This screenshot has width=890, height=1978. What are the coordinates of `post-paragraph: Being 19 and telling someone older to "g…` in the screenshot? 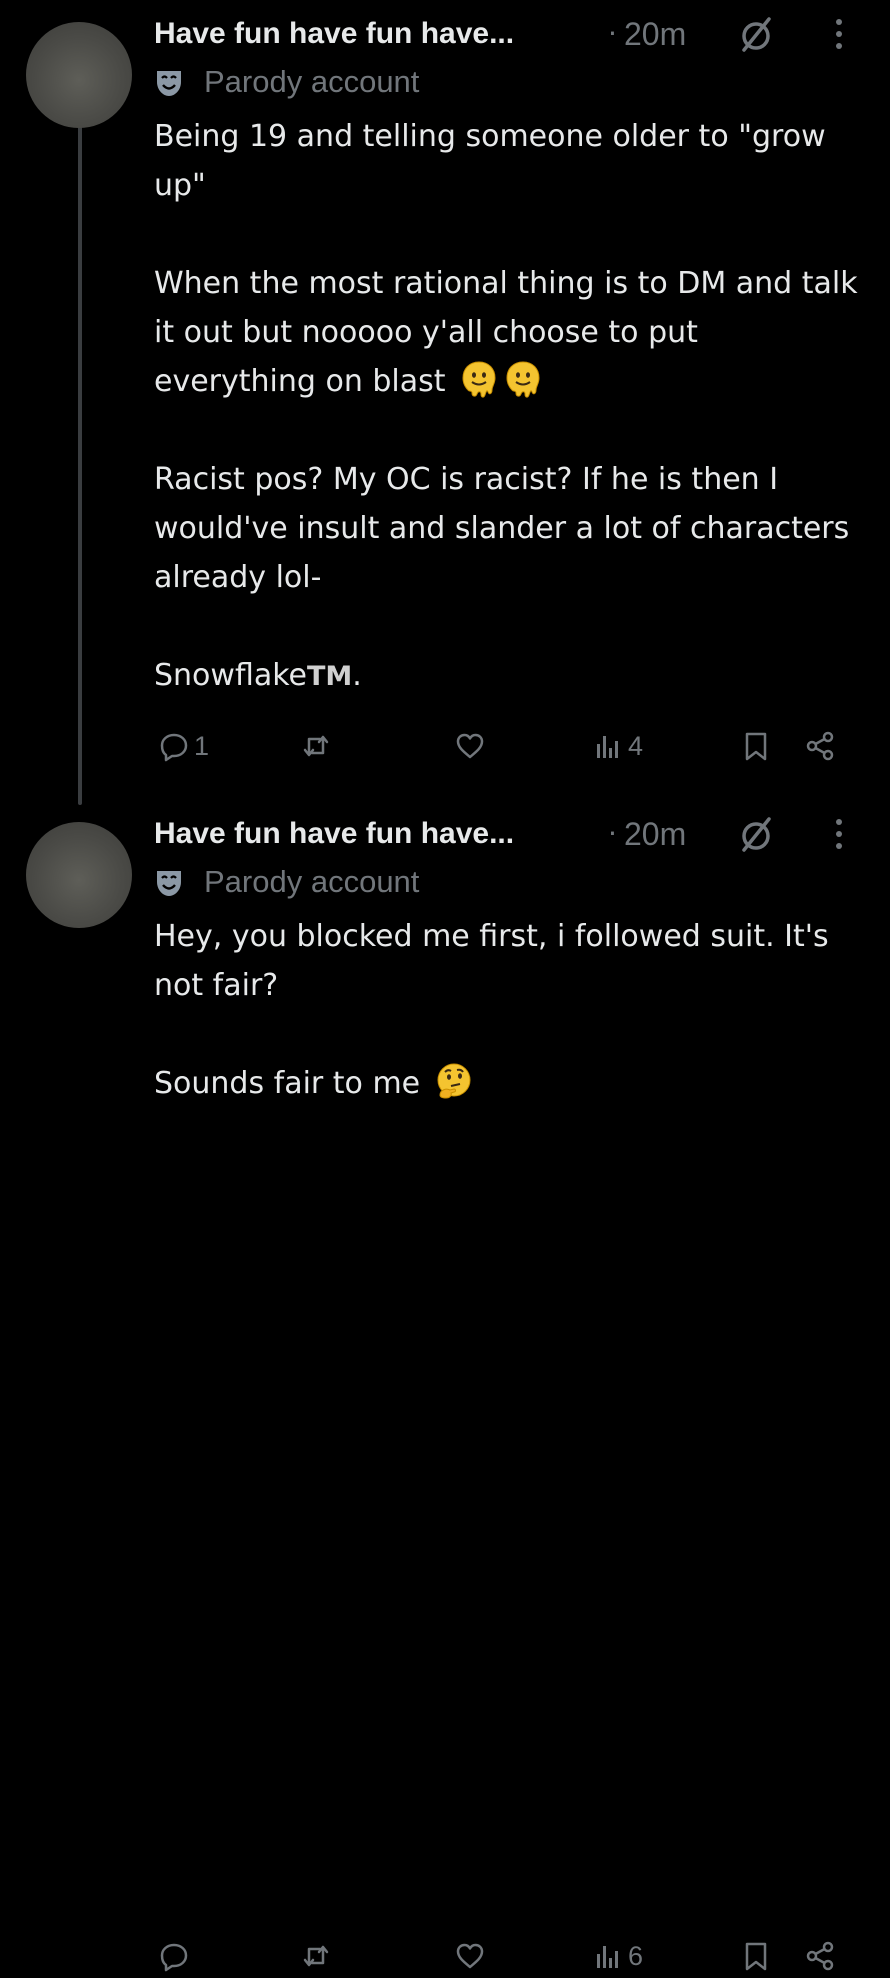 It's located at (495, 161).